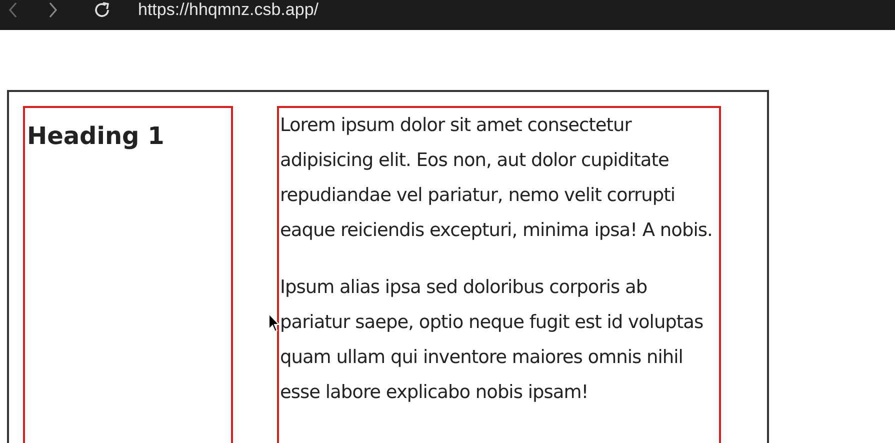 The image size is (895, 443). Describe the element at coordinates (53, 10) in the screenshot. I see `forward-icon` at that location.